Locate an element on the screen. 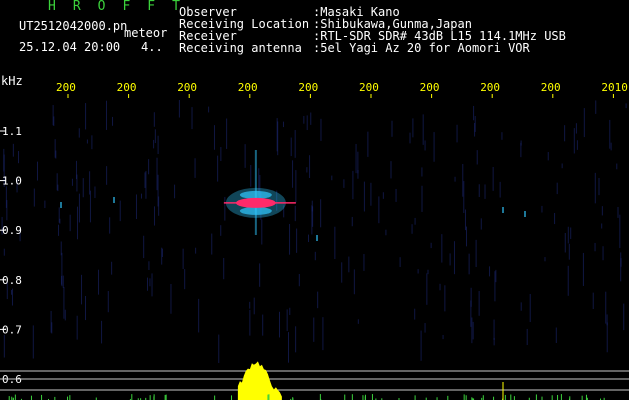 This screenshot has width=629, height=400. type-label: meteor is located at coordinates (146, 33).